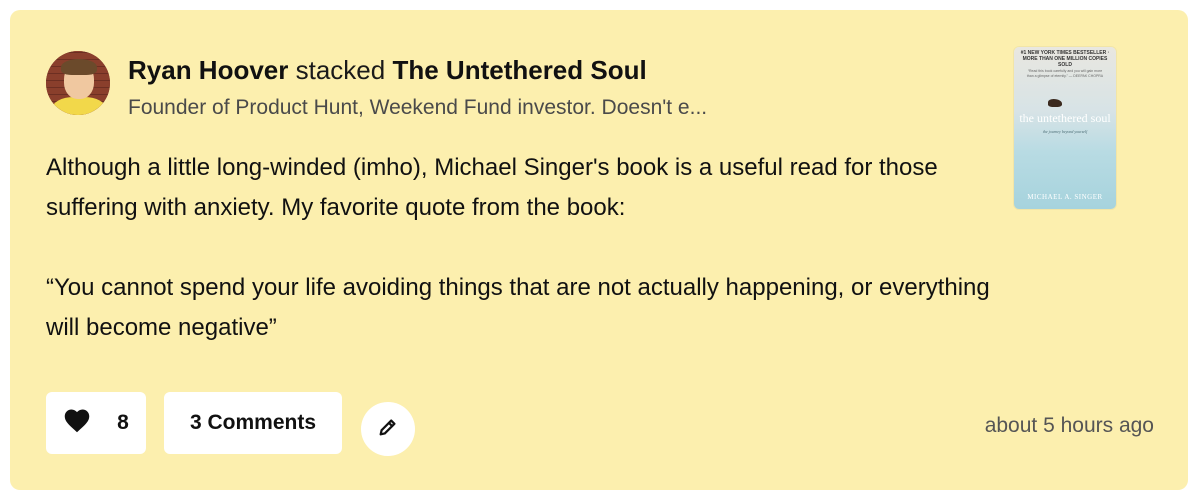 This screenshot has width=1200, height=500. Describe the element at coordinates (1065, 118) in the screenshot. I see `book-cover-title: the untethered soul` at that location.